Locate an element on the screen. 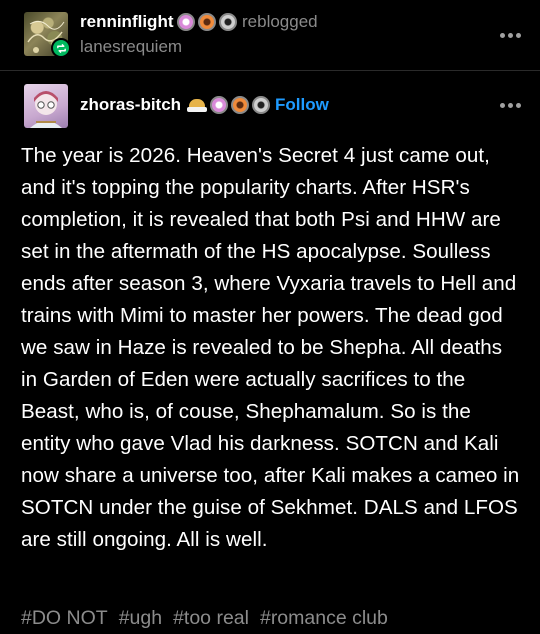 The image size is (540, 634). tag: #DO NOT is located at coordinates (64, 618).